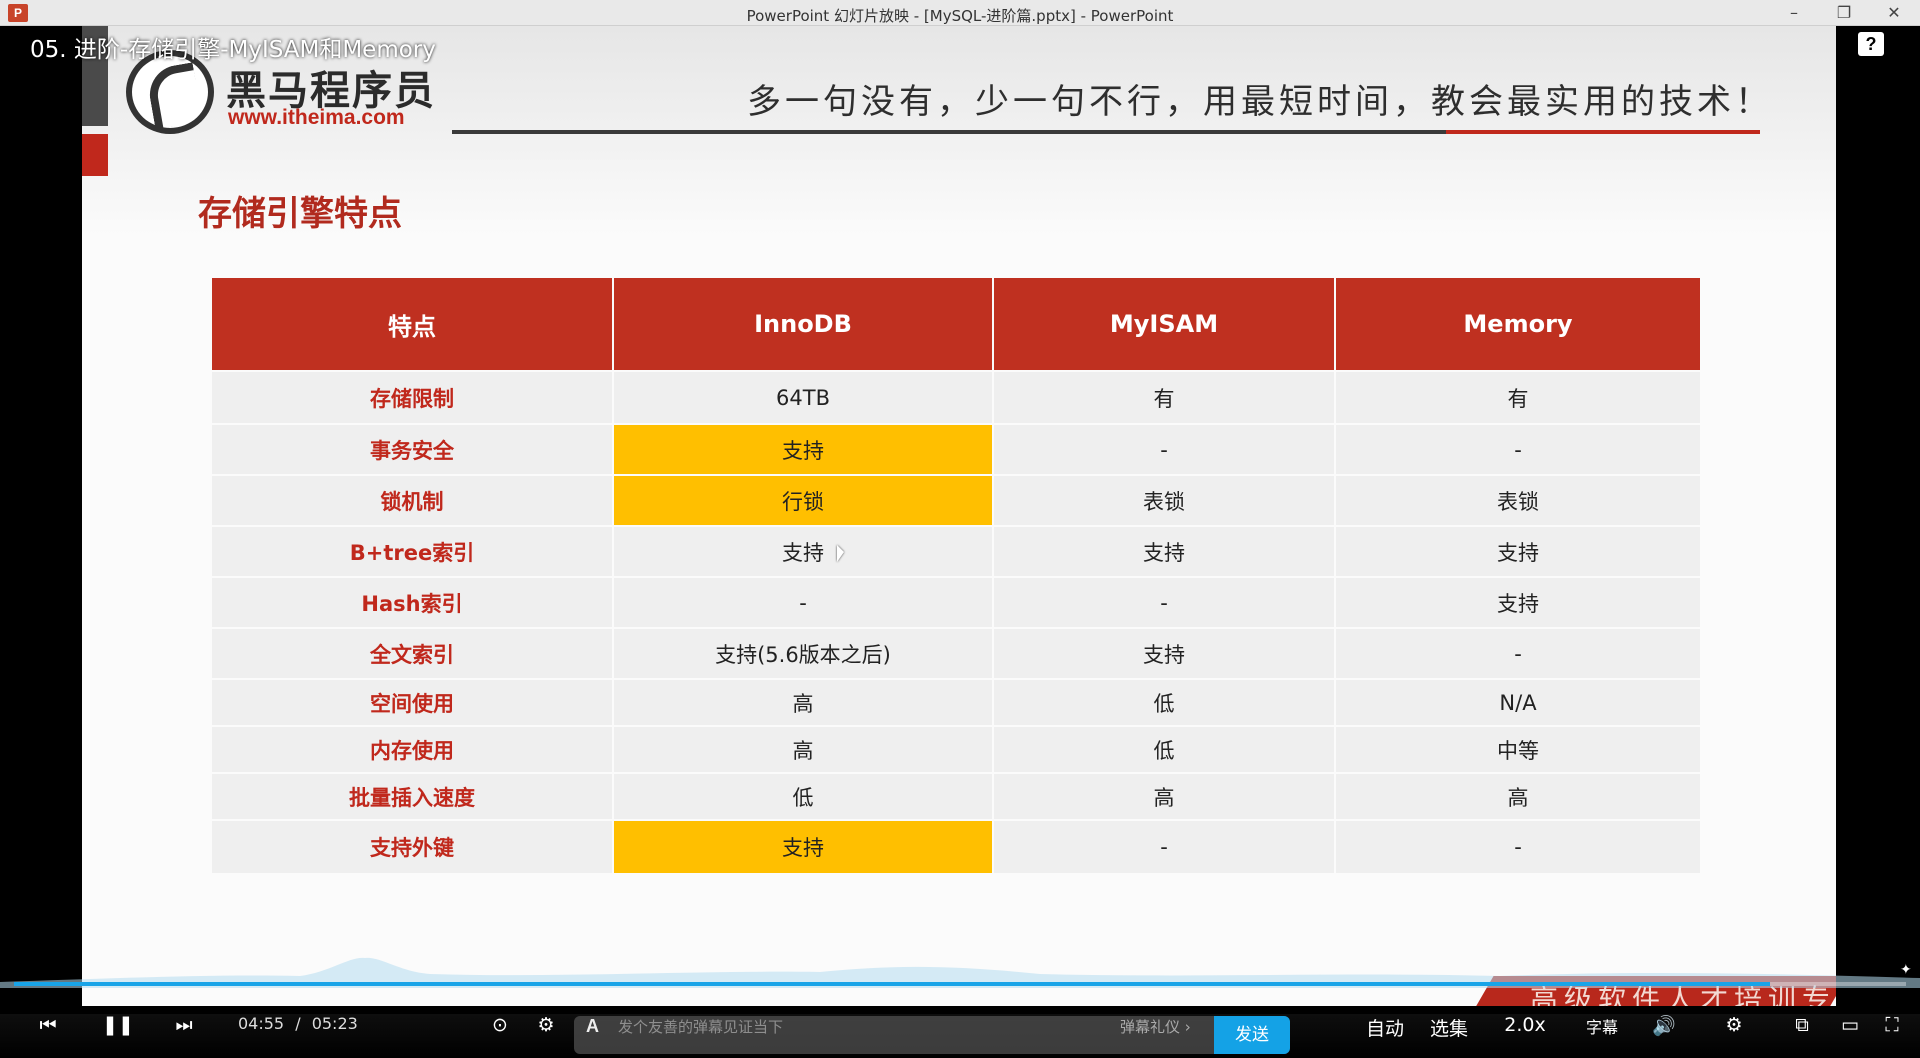 The height and width of the screenshot is (1058, 1920). What do you see at coordinates (932, 1035) in the screenshot?
I see `danmaku-input-box: A 发个友善的弹幕见证当下 弹幕礼仪 › 发送` at bounding box center [932, 1035].